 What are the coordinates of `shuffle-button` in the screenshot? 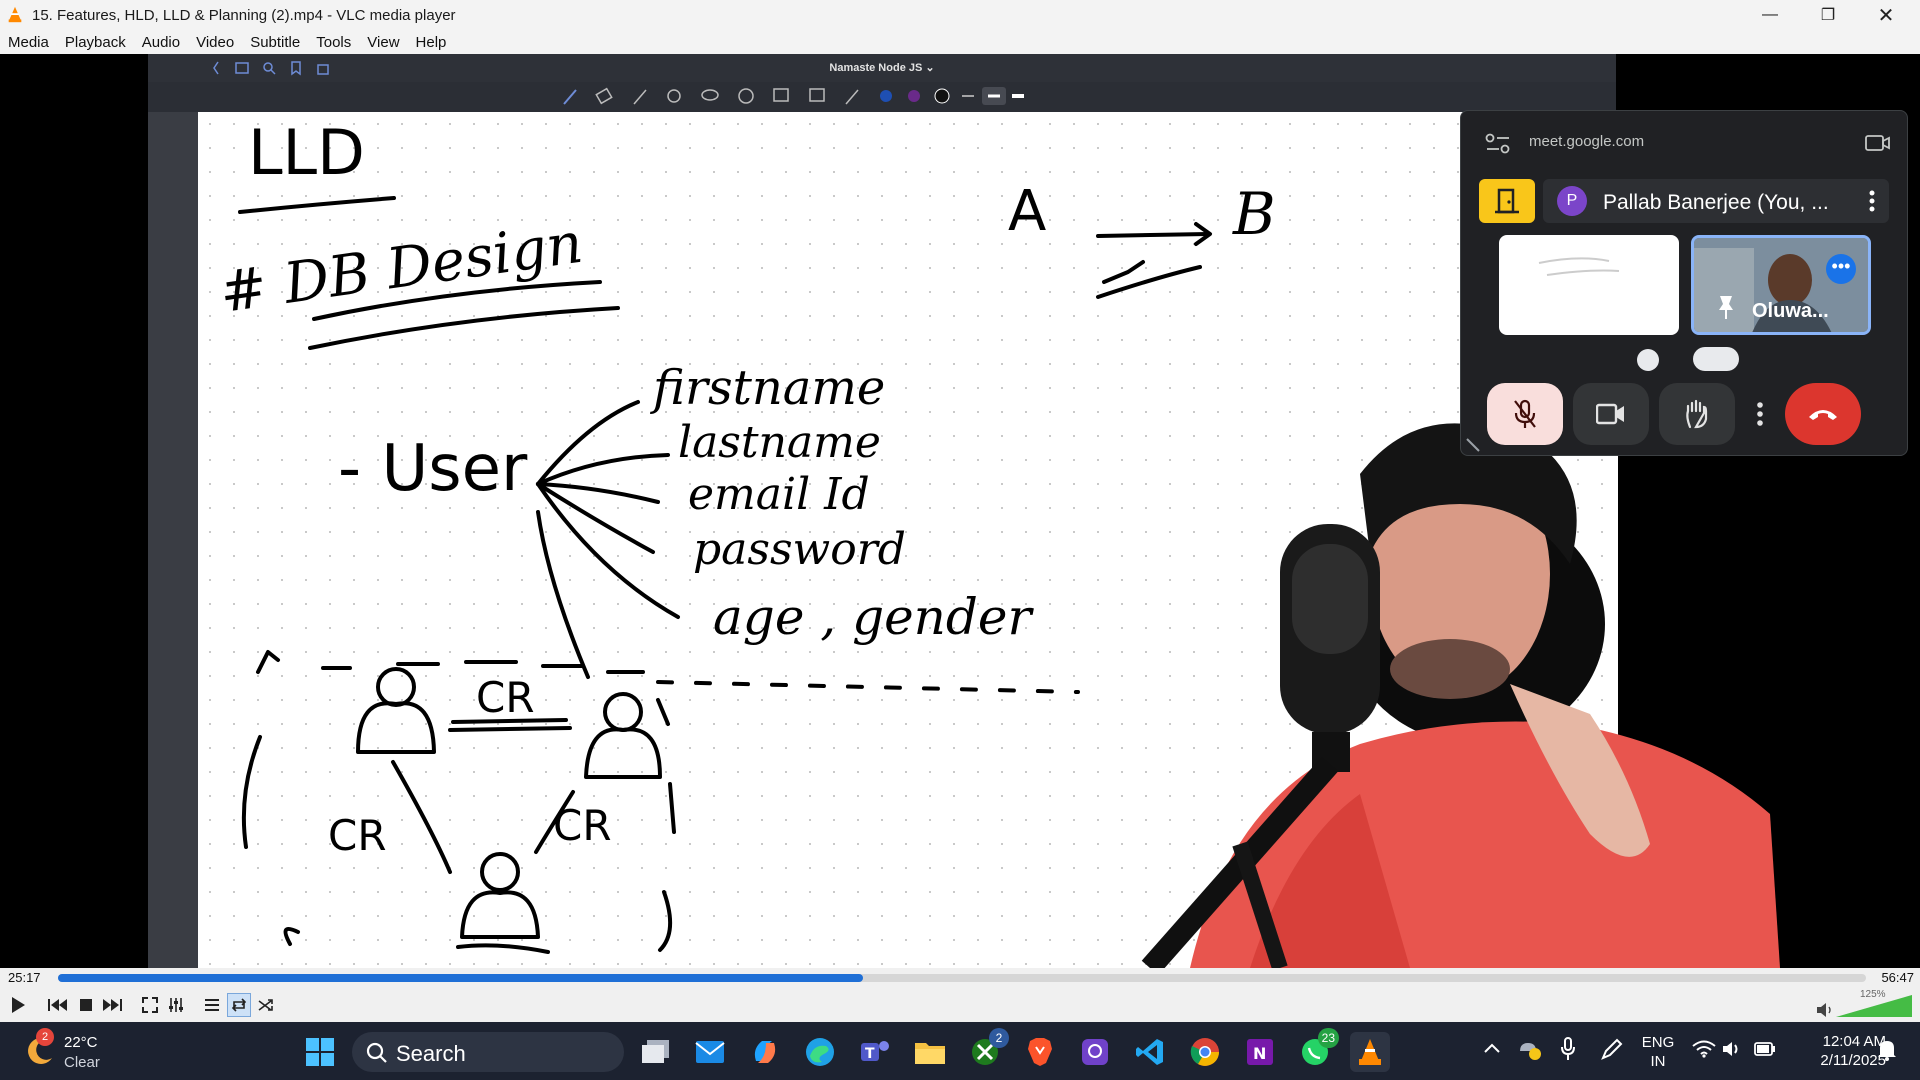 It's located at (266, 1005).